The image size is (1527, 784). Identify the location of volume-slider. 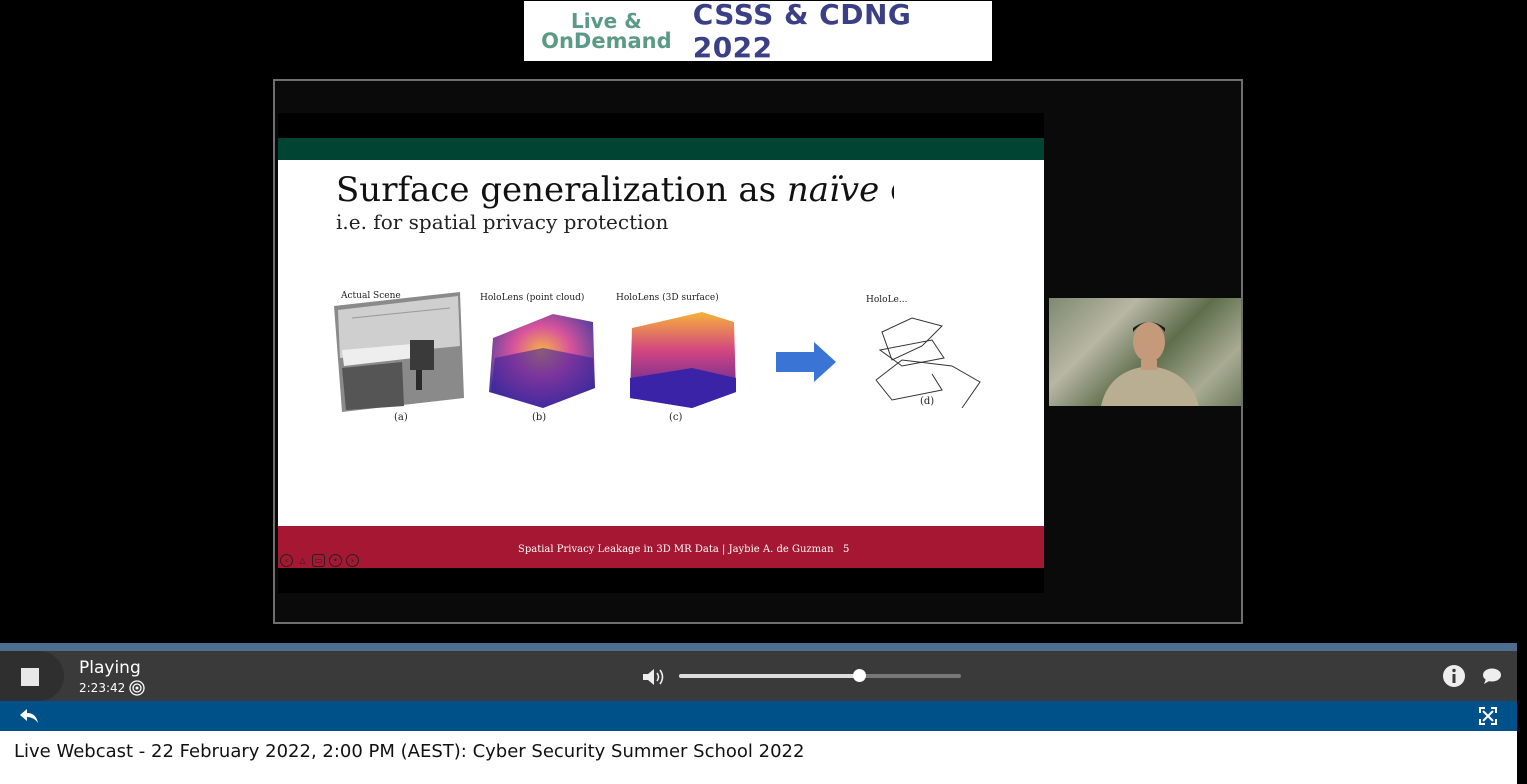
(820, 675).